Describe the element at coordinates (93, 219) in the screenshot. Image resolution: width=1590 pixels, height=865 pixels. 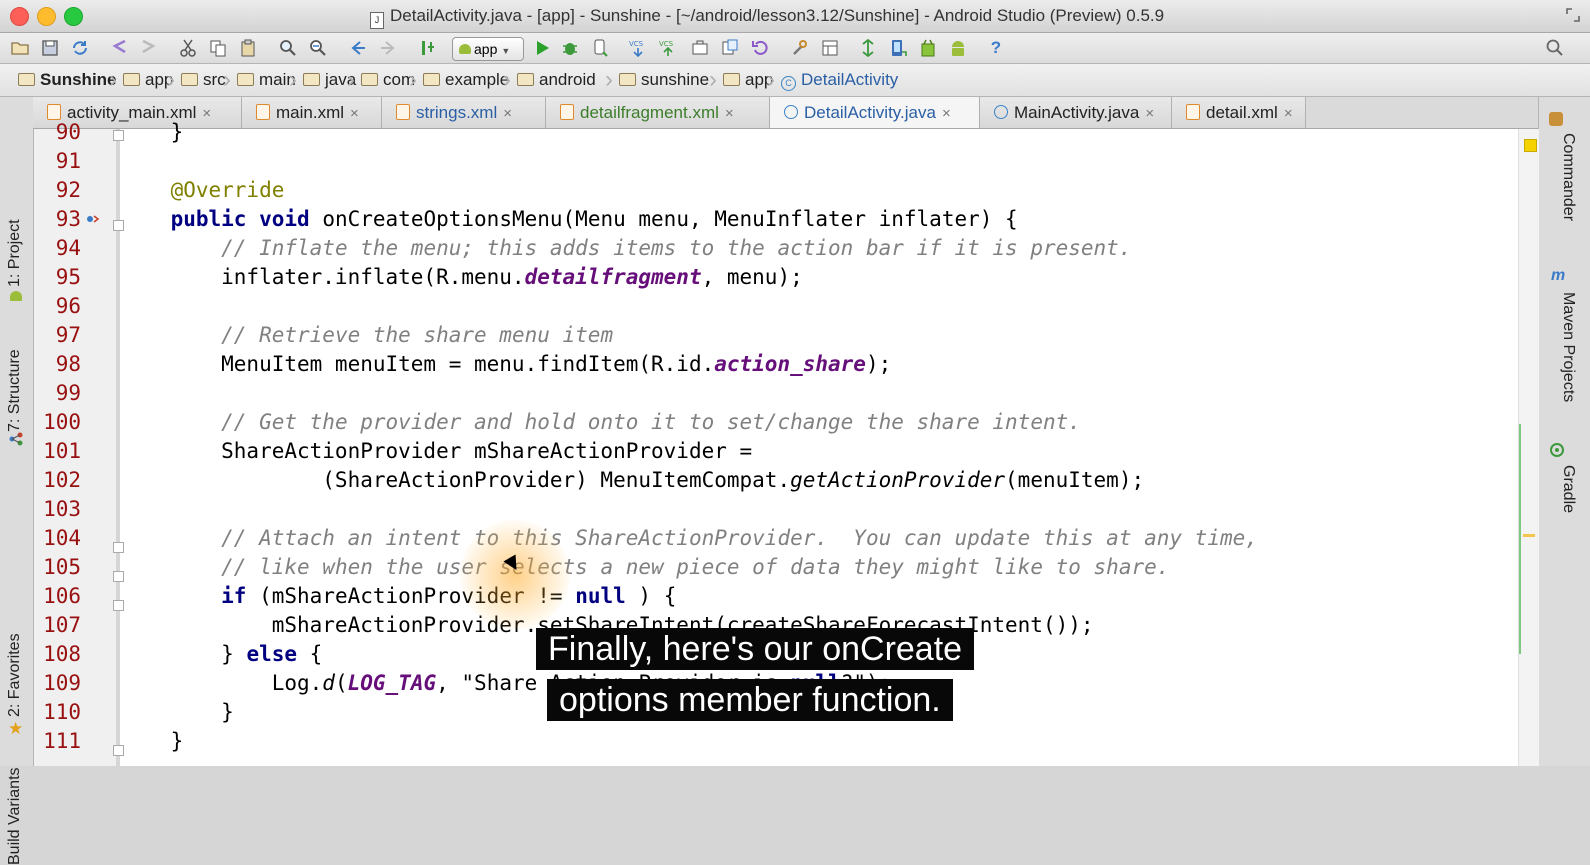
I see `override-method-icon` at that location.